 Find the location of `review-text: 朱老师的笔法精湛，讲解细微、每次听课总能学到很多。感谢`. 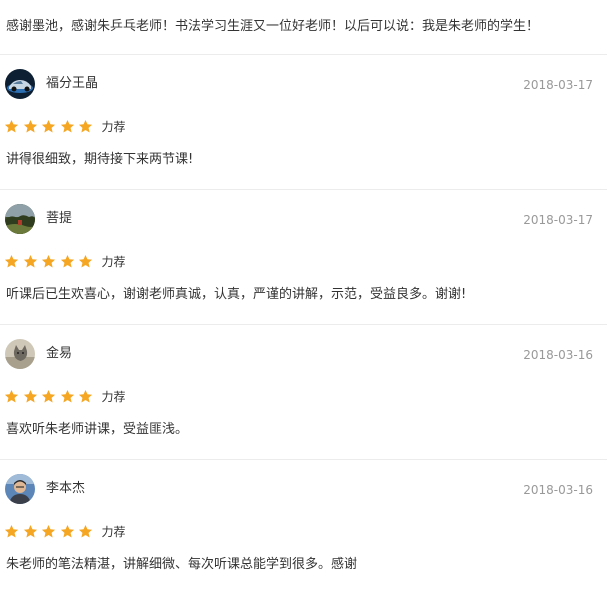

review-text: 朱老师的笔法精湛，讲解细微、每次听课总能学到很多。感谢 is located at coordinates (182, 564).